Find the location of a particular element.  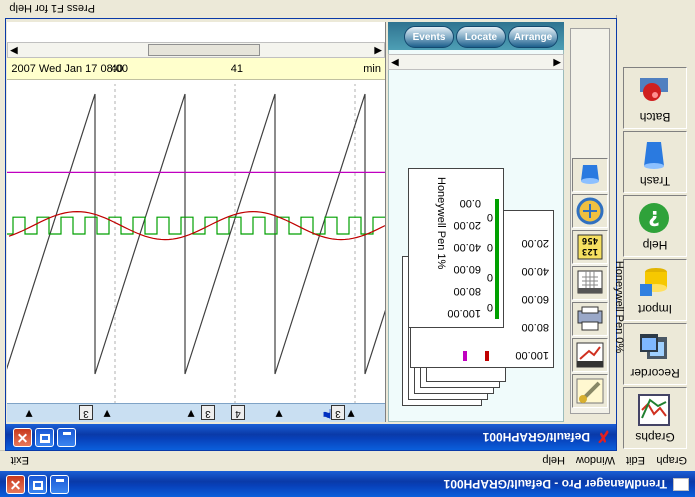

wrench-tool-button is located at coordinates (590, 391).